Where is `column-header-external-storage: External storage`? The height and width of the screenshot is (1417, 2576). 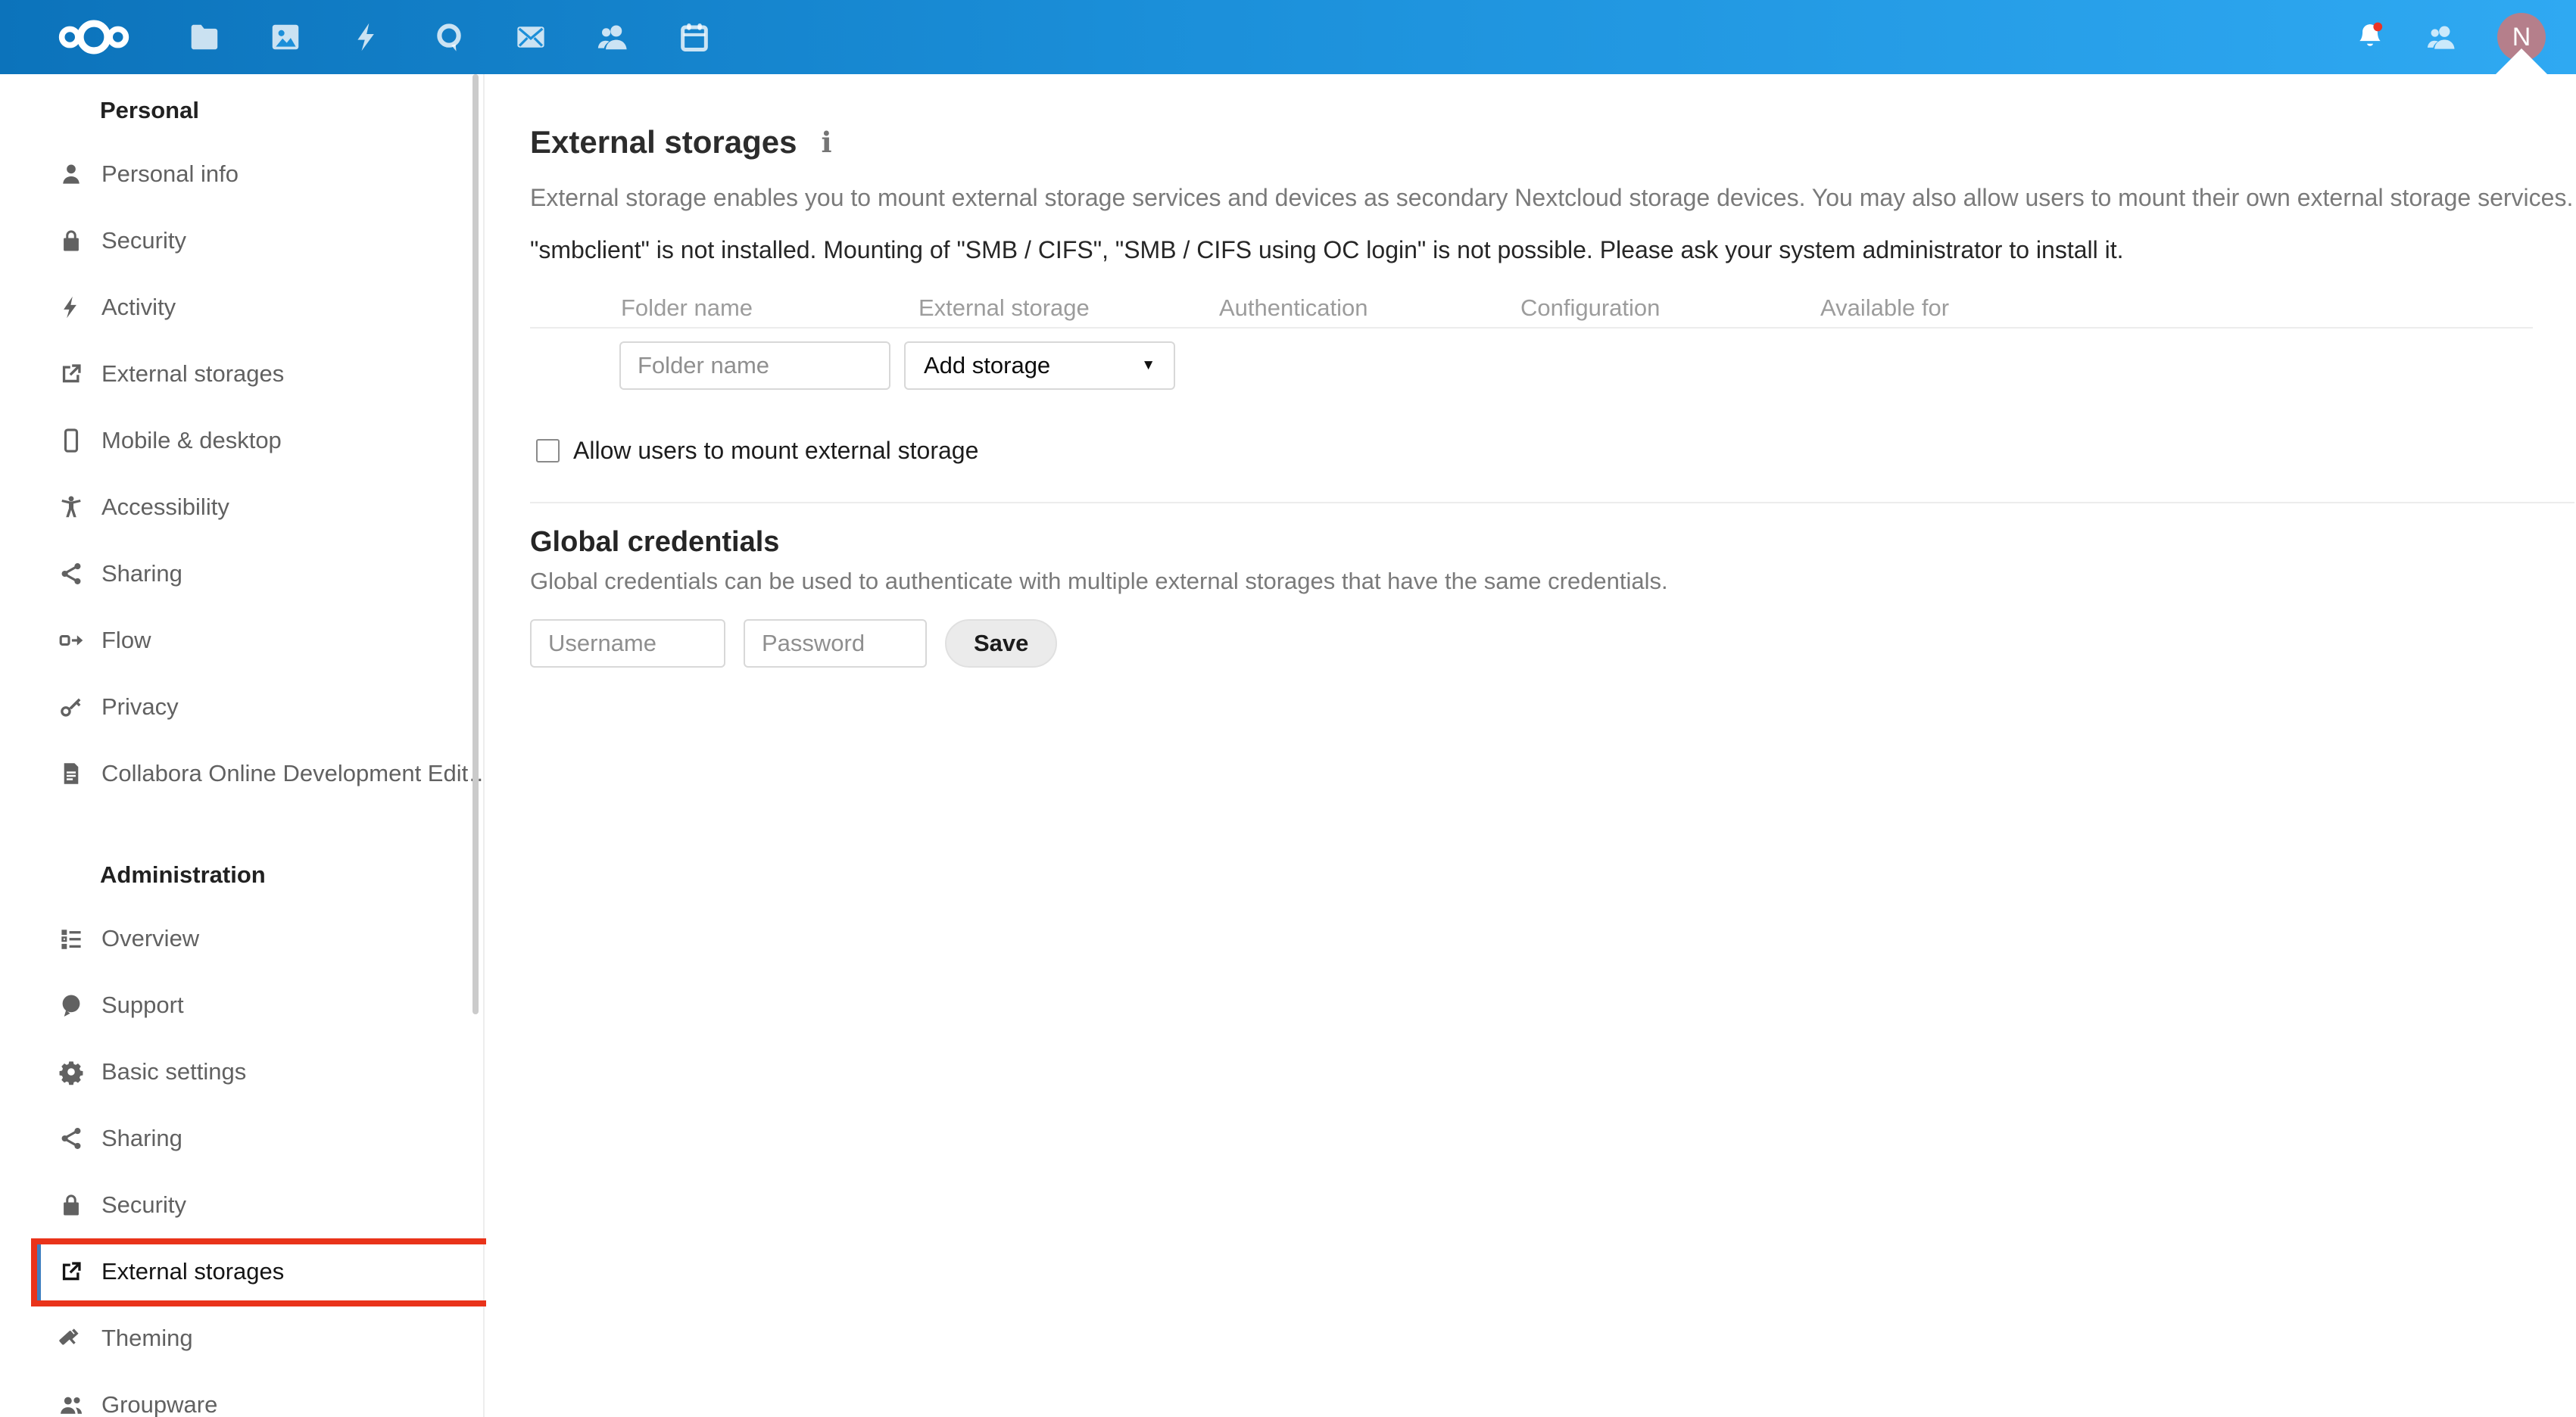
column-header-external-storage: External storage is located at coordinates (1004, 307).